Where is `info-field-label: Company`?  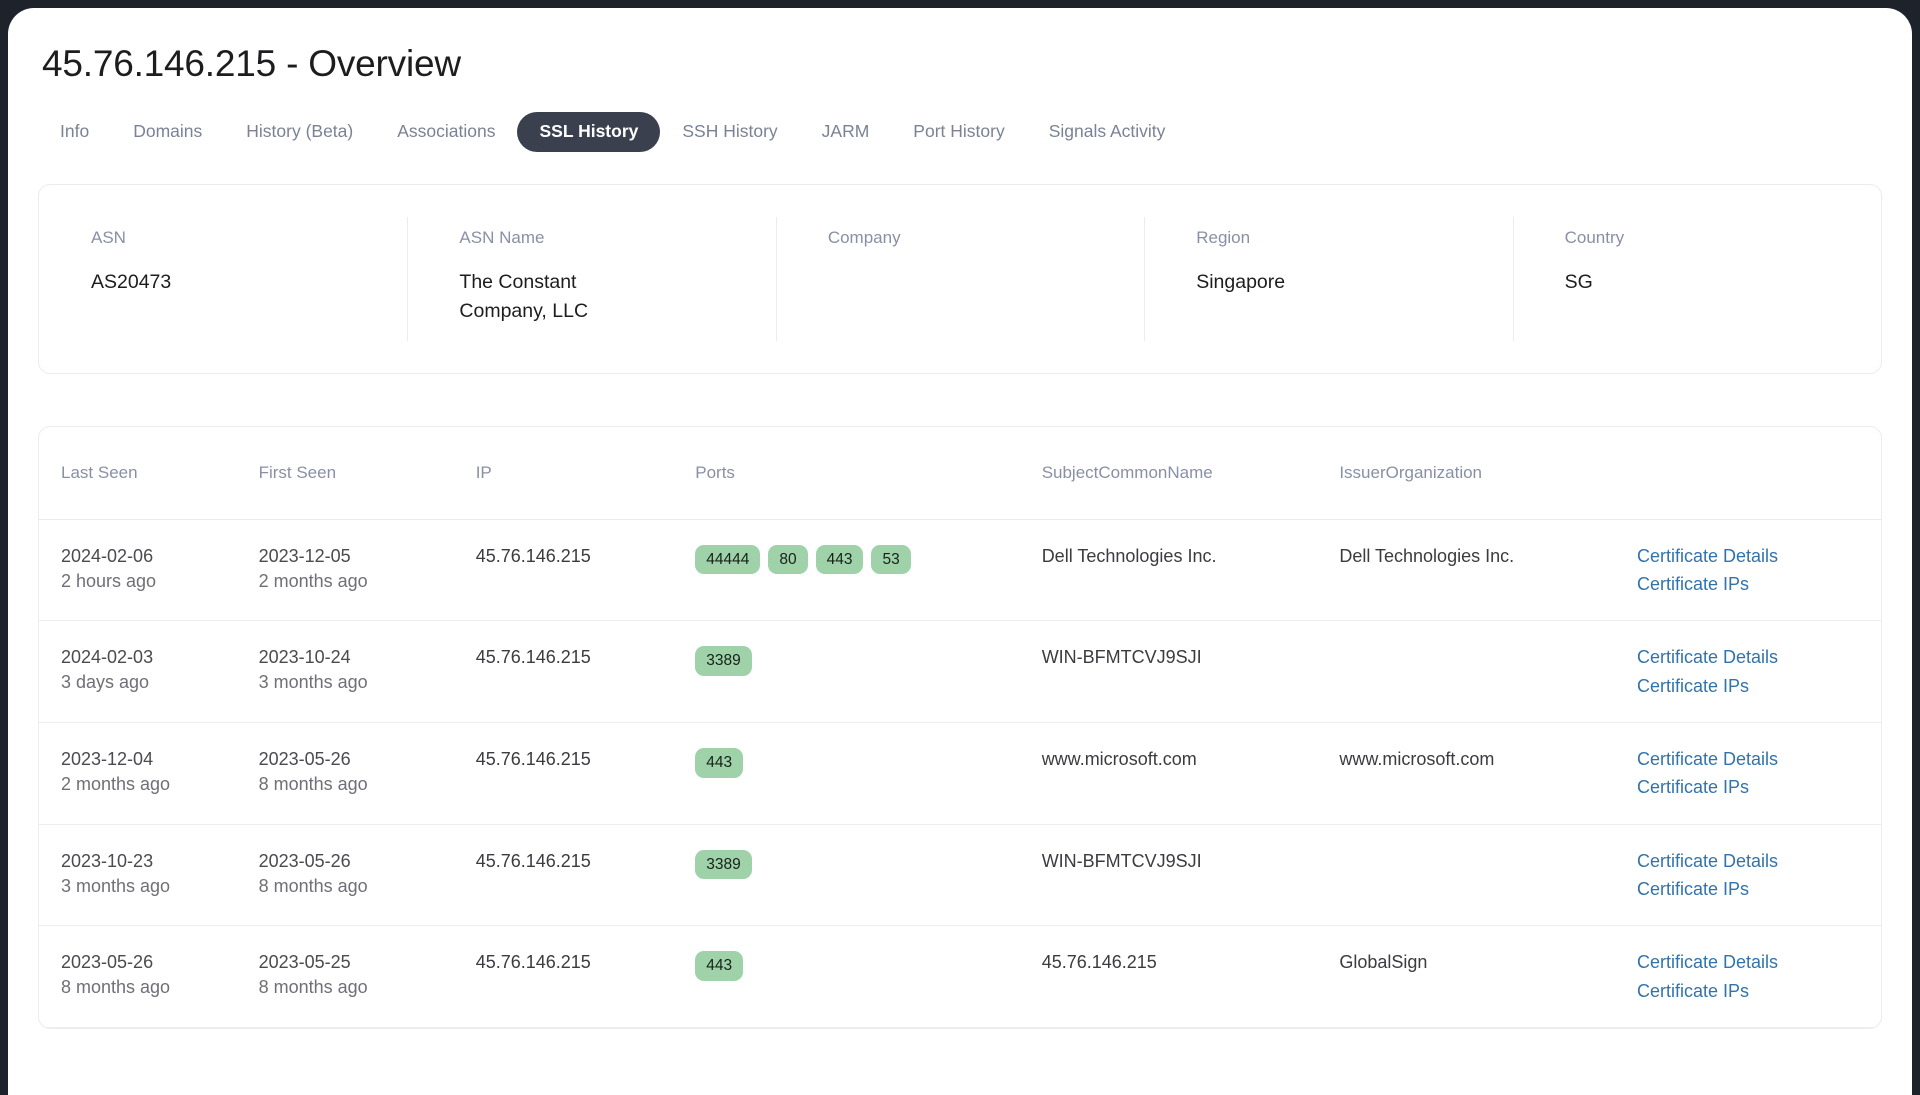
info-field-label: Company is located at coordinates (864, 237).